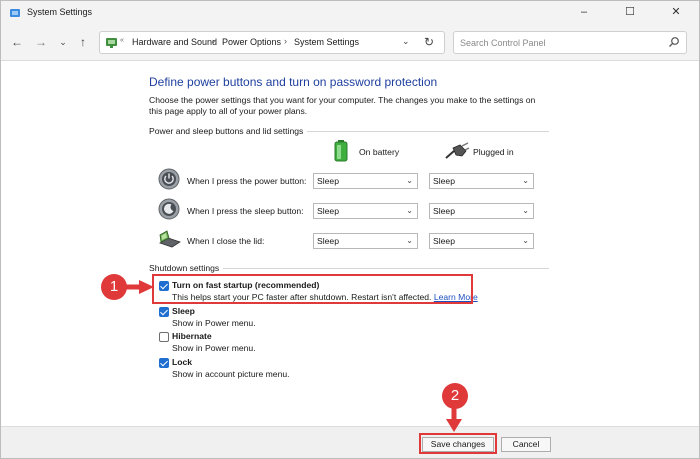 This screenshot has width=700, height=459. Describe the element at coordinates (214, 323) in the screenshot. I see `sleep-option-description: Show in Power menu.` at that location.